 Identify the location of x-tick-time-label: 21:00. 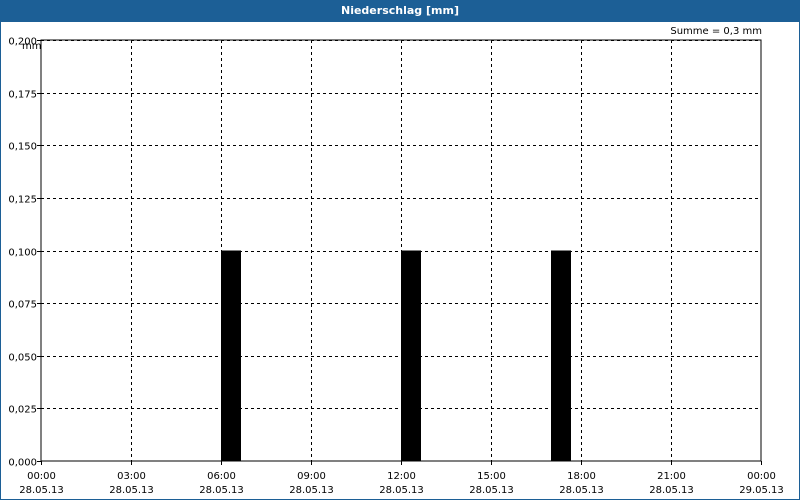
(671, 476).